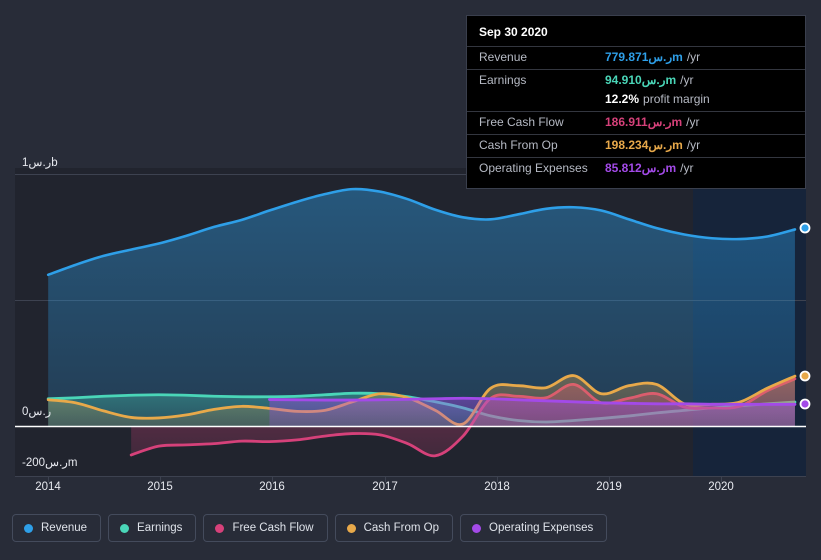 The image size is (821, 560). Describe the element at coordinates (805, 228) in the screenshot. I see `end-marker-revenue` at that location.